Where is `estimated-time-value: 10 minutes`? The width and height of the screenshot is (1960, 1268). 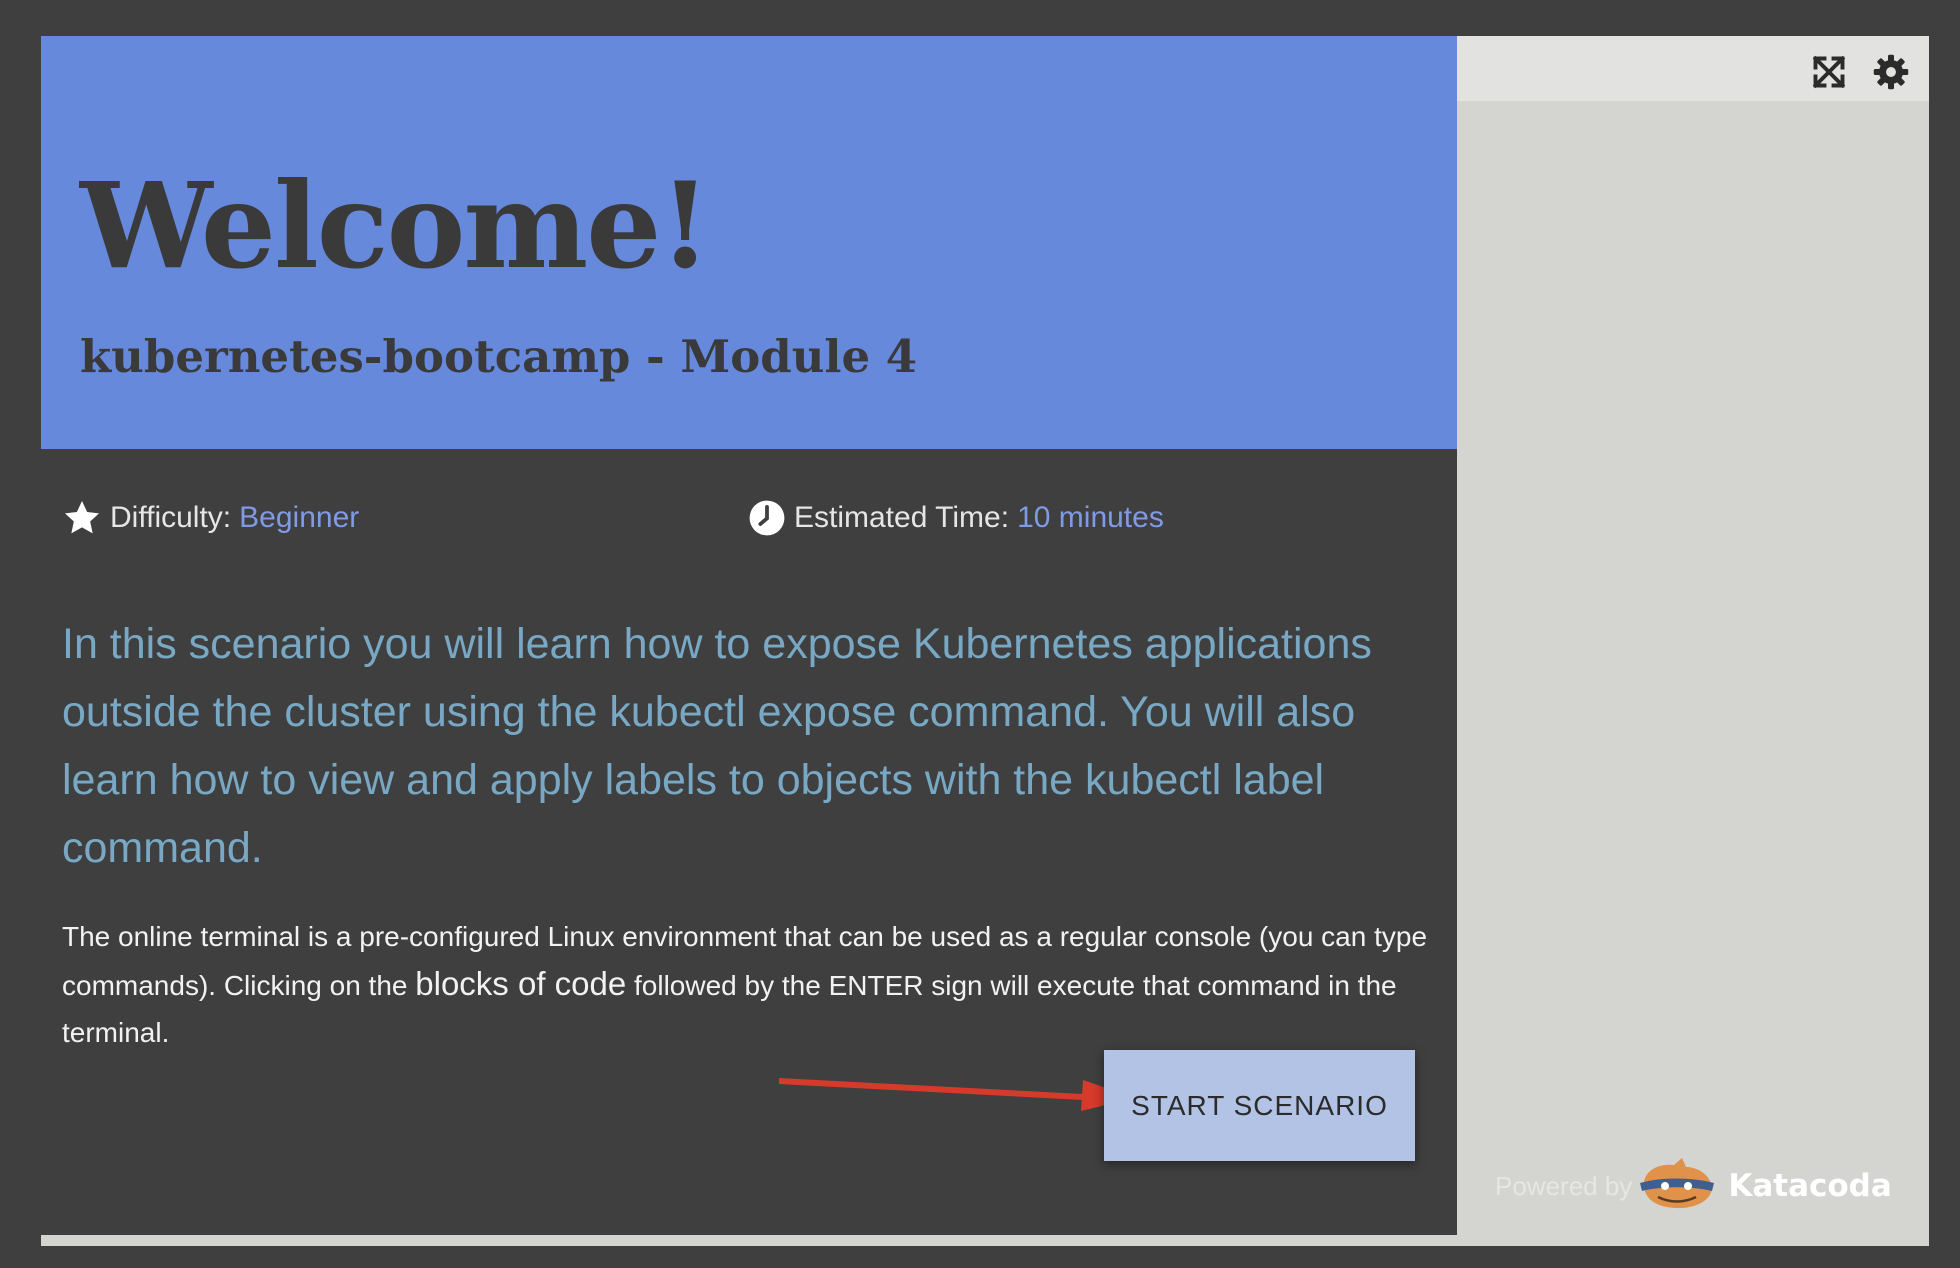
estimated-time-value: 10 minutes is located at coordinates (1090, 517).